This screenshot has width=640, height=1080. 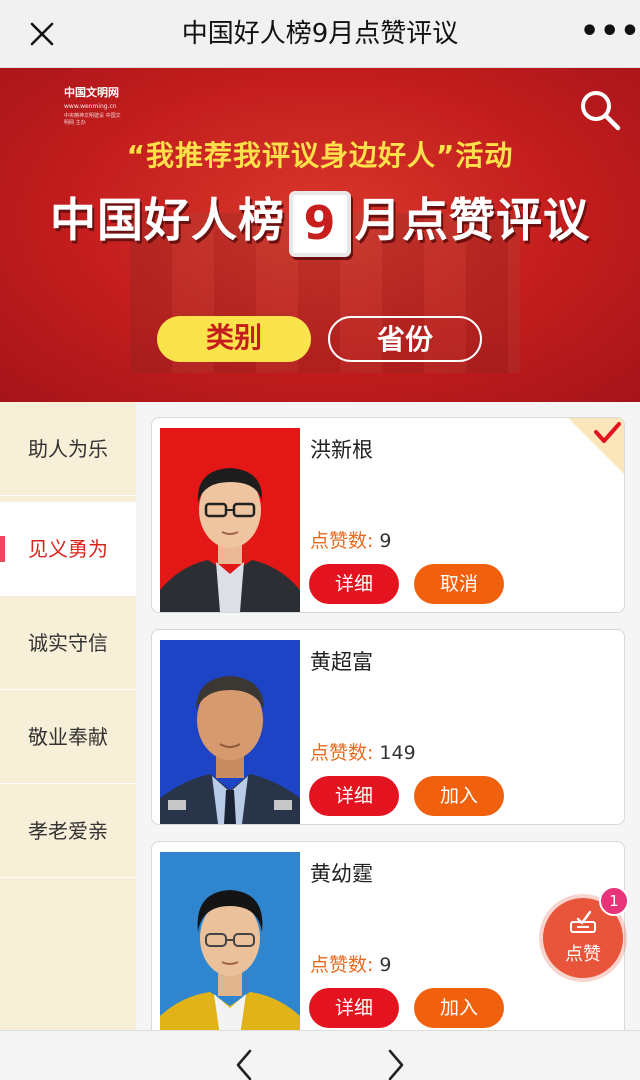 What do you see at coordinates (388, 727) in the screenshot?
I see `candidate-card: 黄超富 点赞数: 149 详细 加入` at bounding box center [388, 727].